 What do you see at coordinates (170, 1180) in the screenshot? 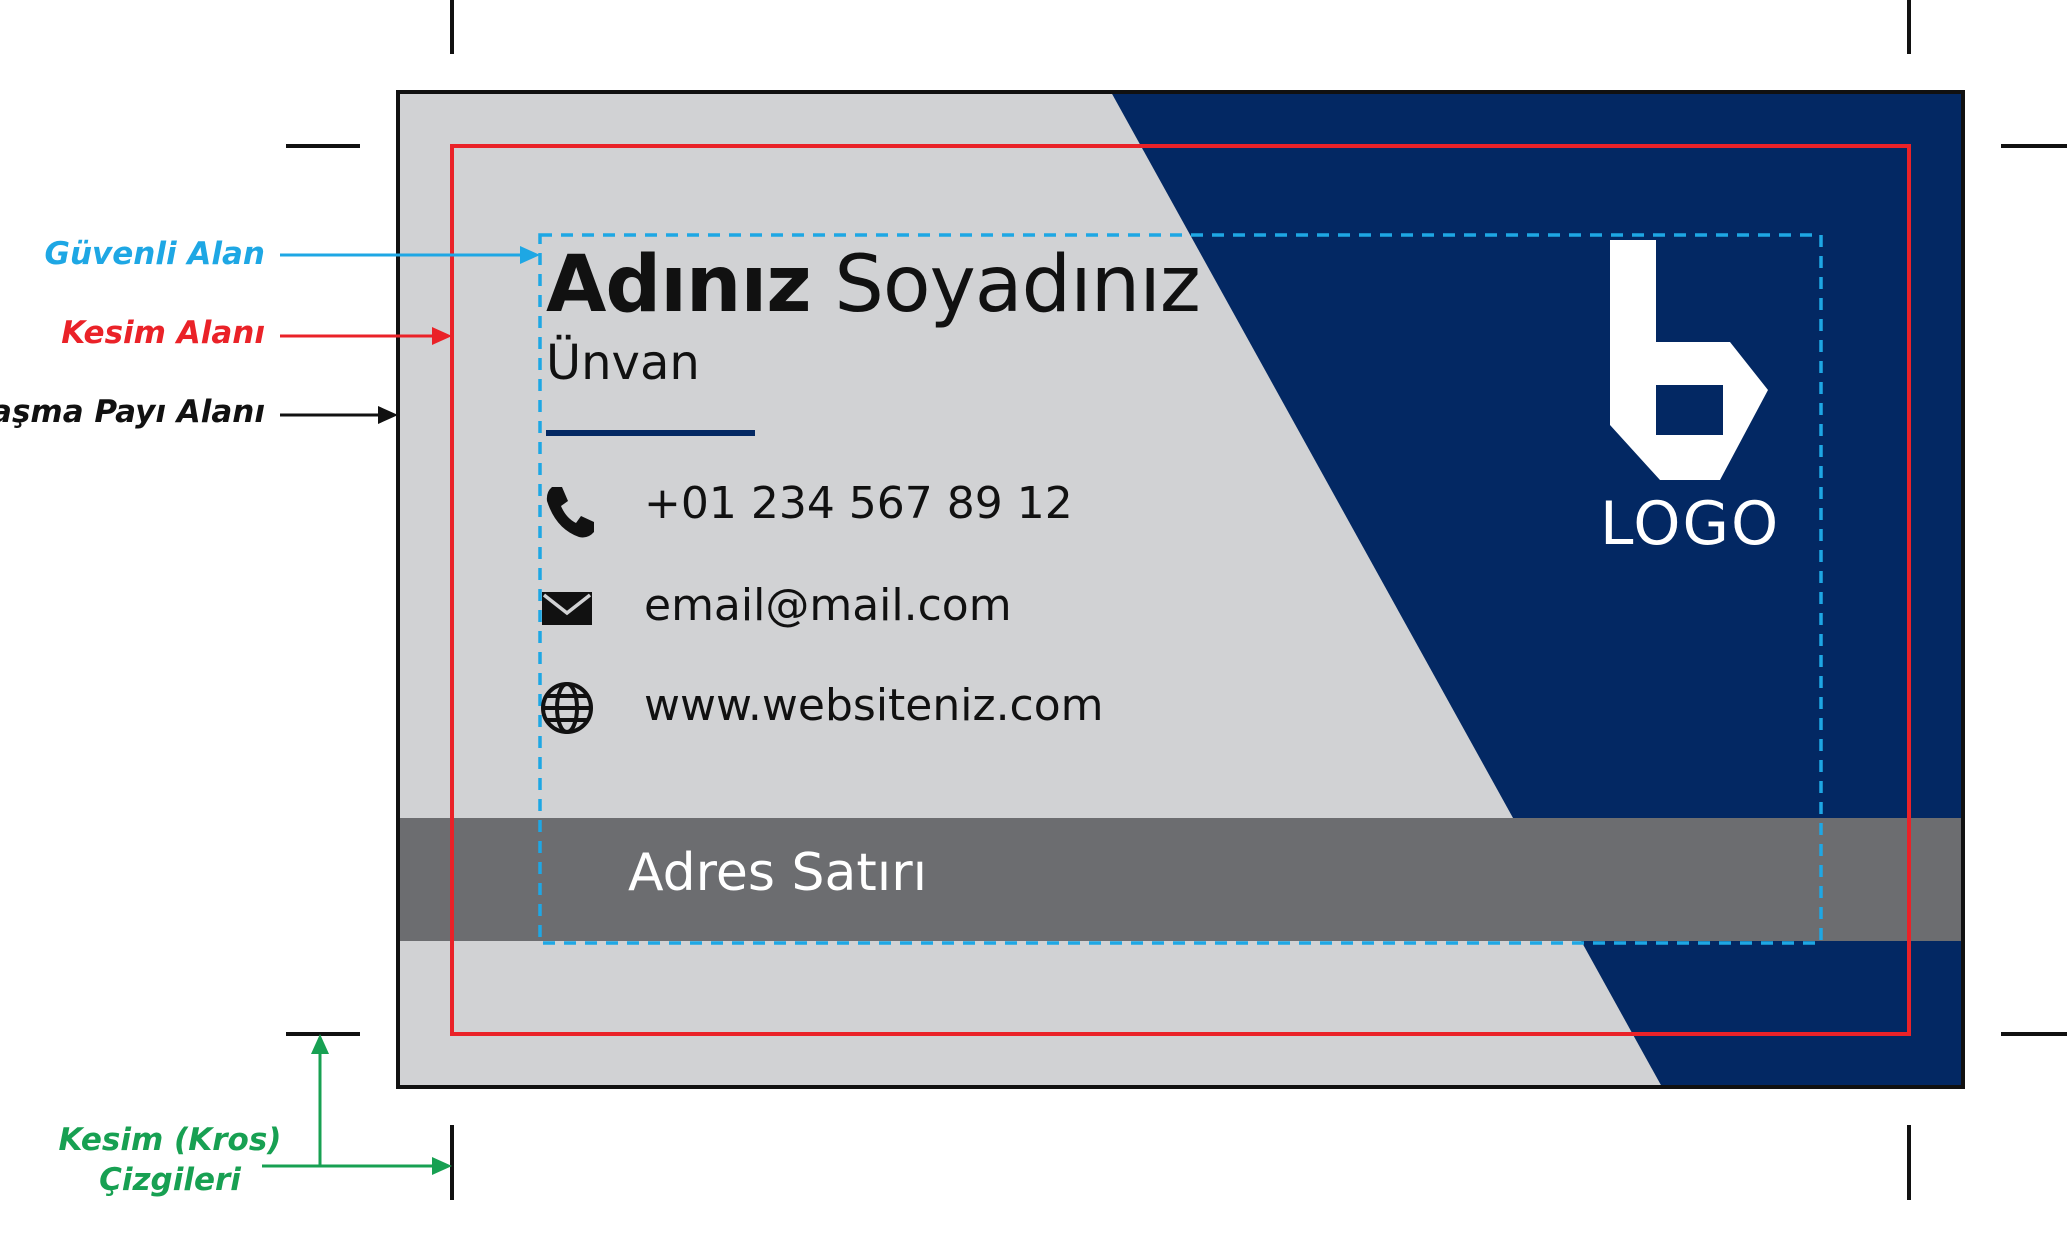
I see `crop-marks-label-line2: Çizgileri` at bounding box center [170, 1180].